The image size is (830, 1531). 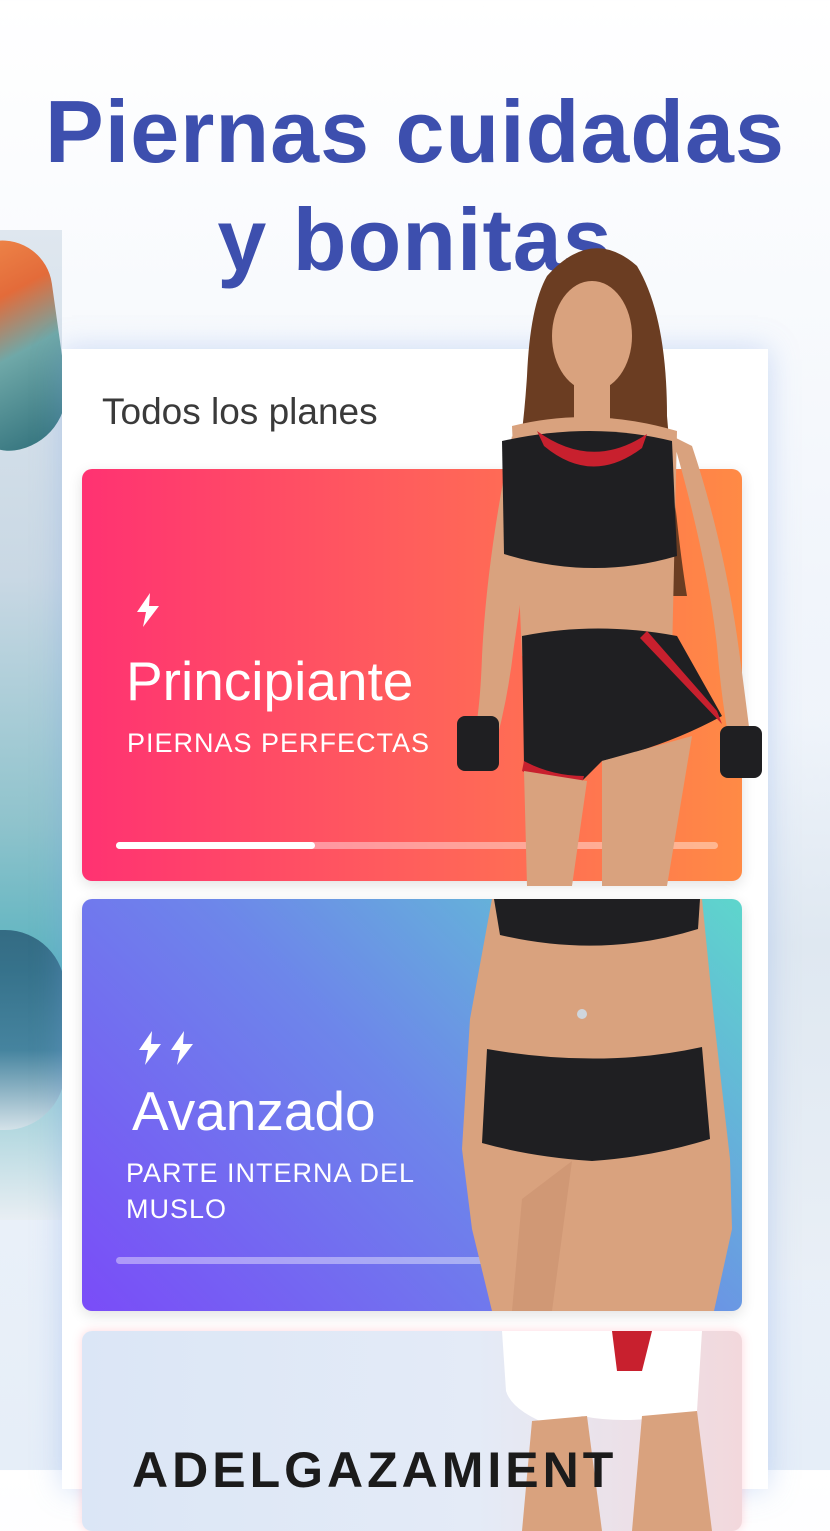 I want to click on headline-line-1: Piernas cuidadas, so click(x=415, y=131).